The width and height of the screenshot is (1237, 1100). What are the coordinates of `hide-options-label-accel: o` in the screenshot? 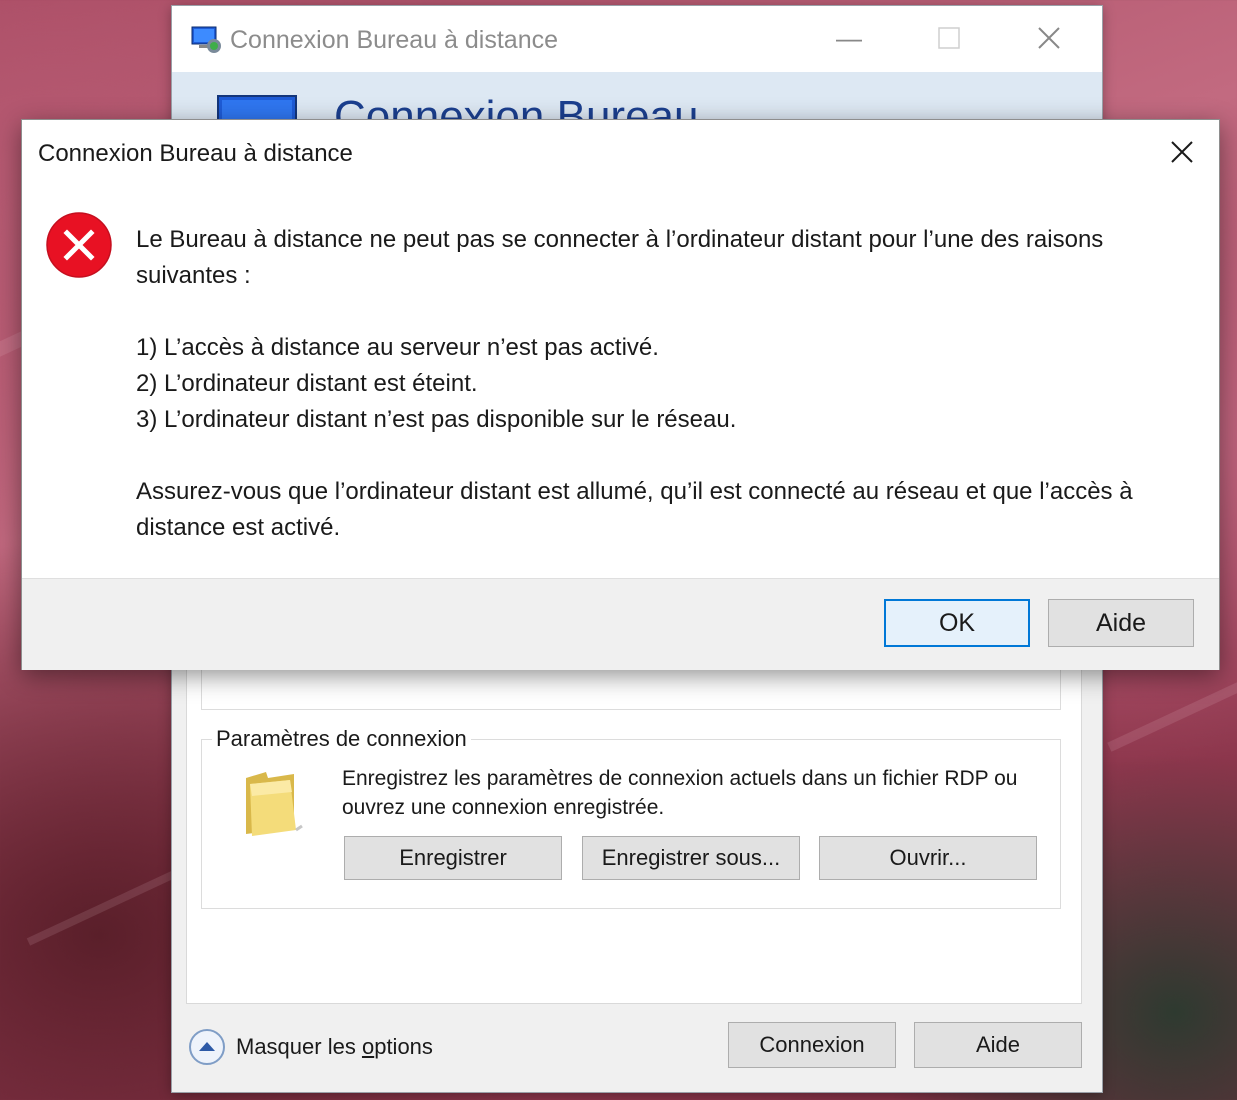 It's located at (368, 1046).